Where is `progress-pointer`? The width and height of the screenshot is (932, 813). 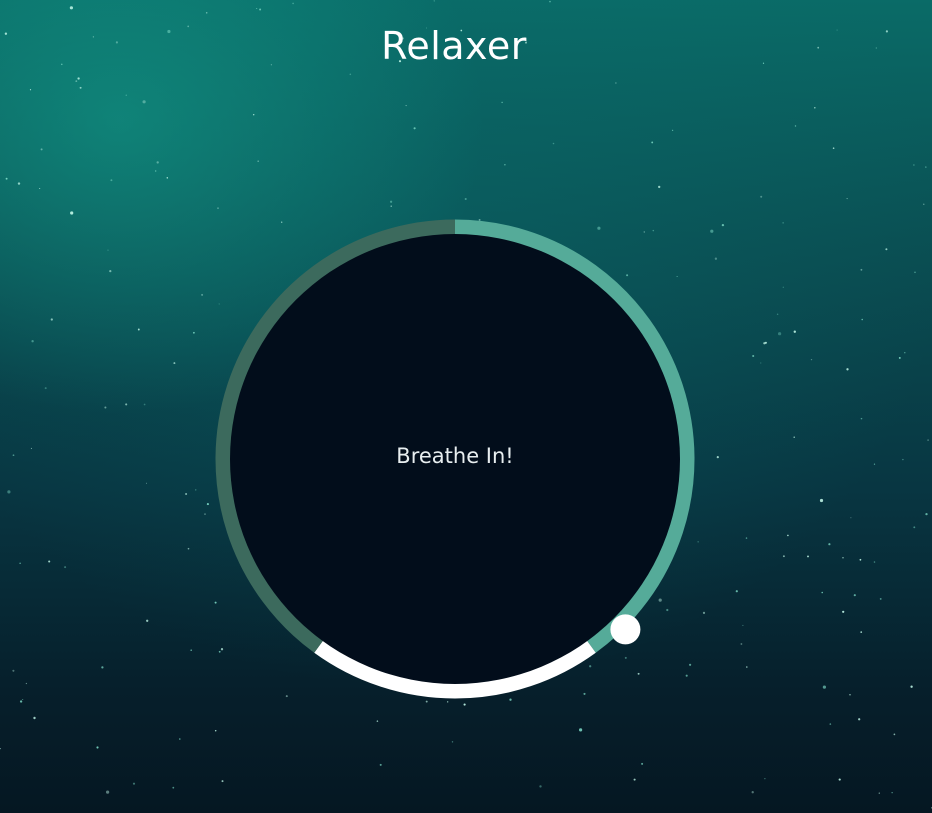
progress-pointer is located at coordinates (625, 629).